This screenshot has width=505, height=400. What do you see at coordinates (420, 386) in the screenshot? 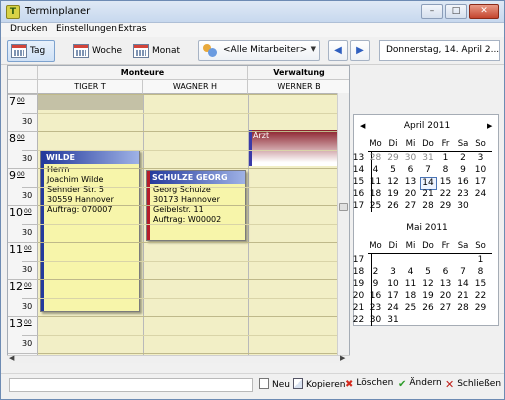
I see `edit-button: ✔ Ändern` at bounding box center [420, 386].